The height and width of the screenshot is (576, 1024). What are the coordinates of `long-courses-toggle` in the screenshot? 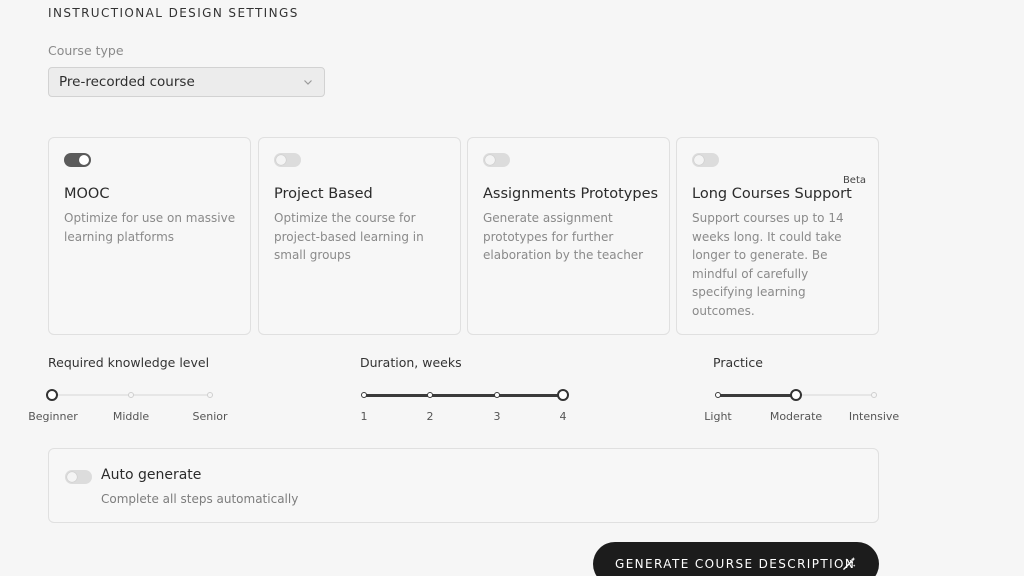 It's located at (705, 160).